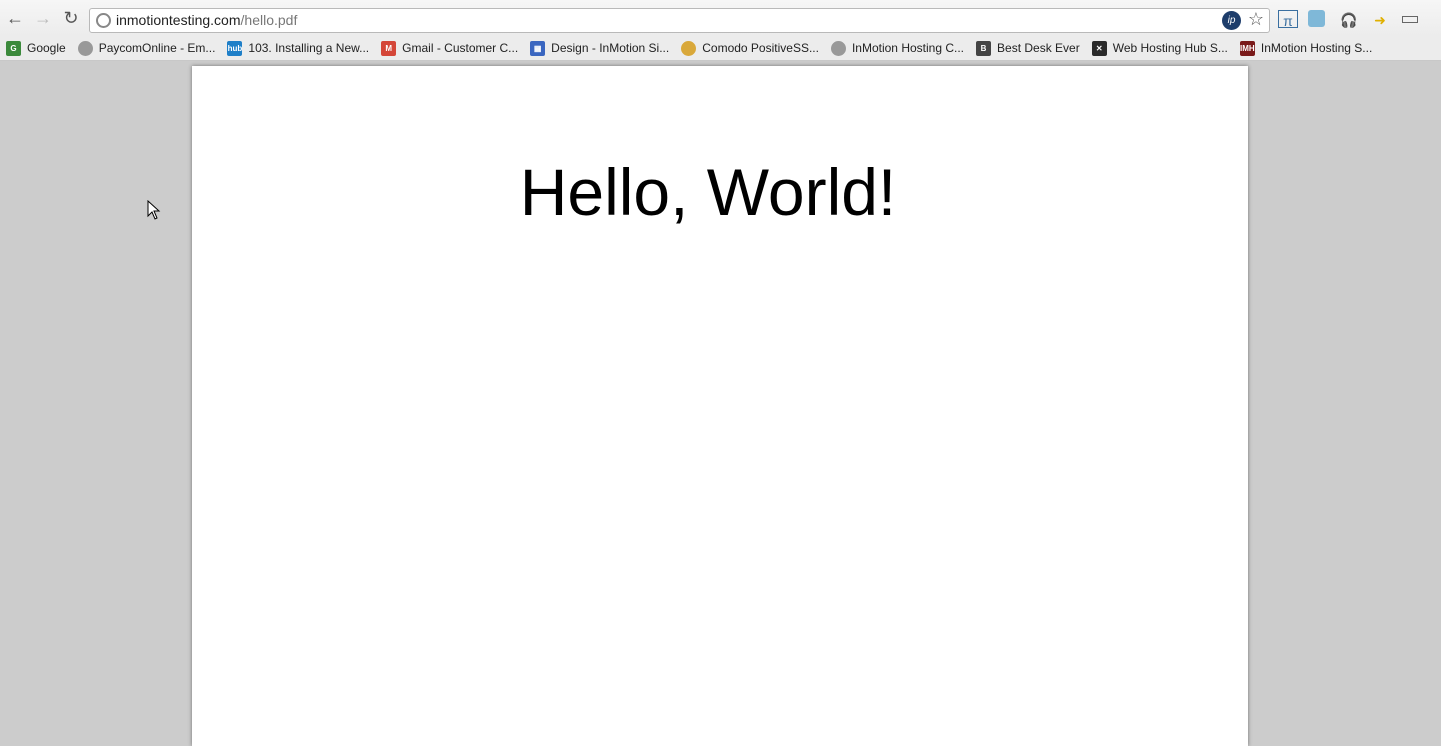  What do you see at coordinates (1099, 48) in the screenshot?
I see `bookmark-favicon-icon: ✕` at bounding box center [1099, 48].